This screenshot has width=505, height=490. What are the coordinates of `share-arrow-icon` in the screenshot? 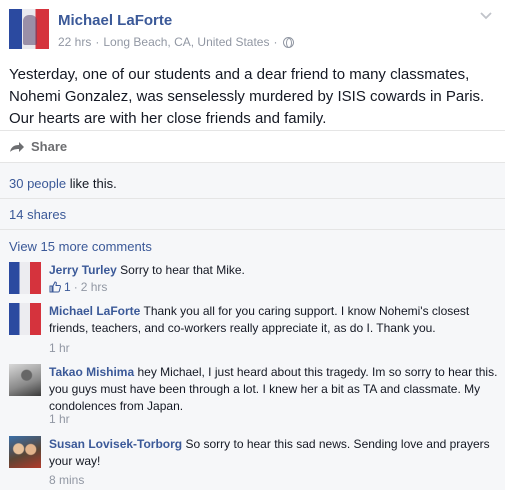 It's located at (17, 146).